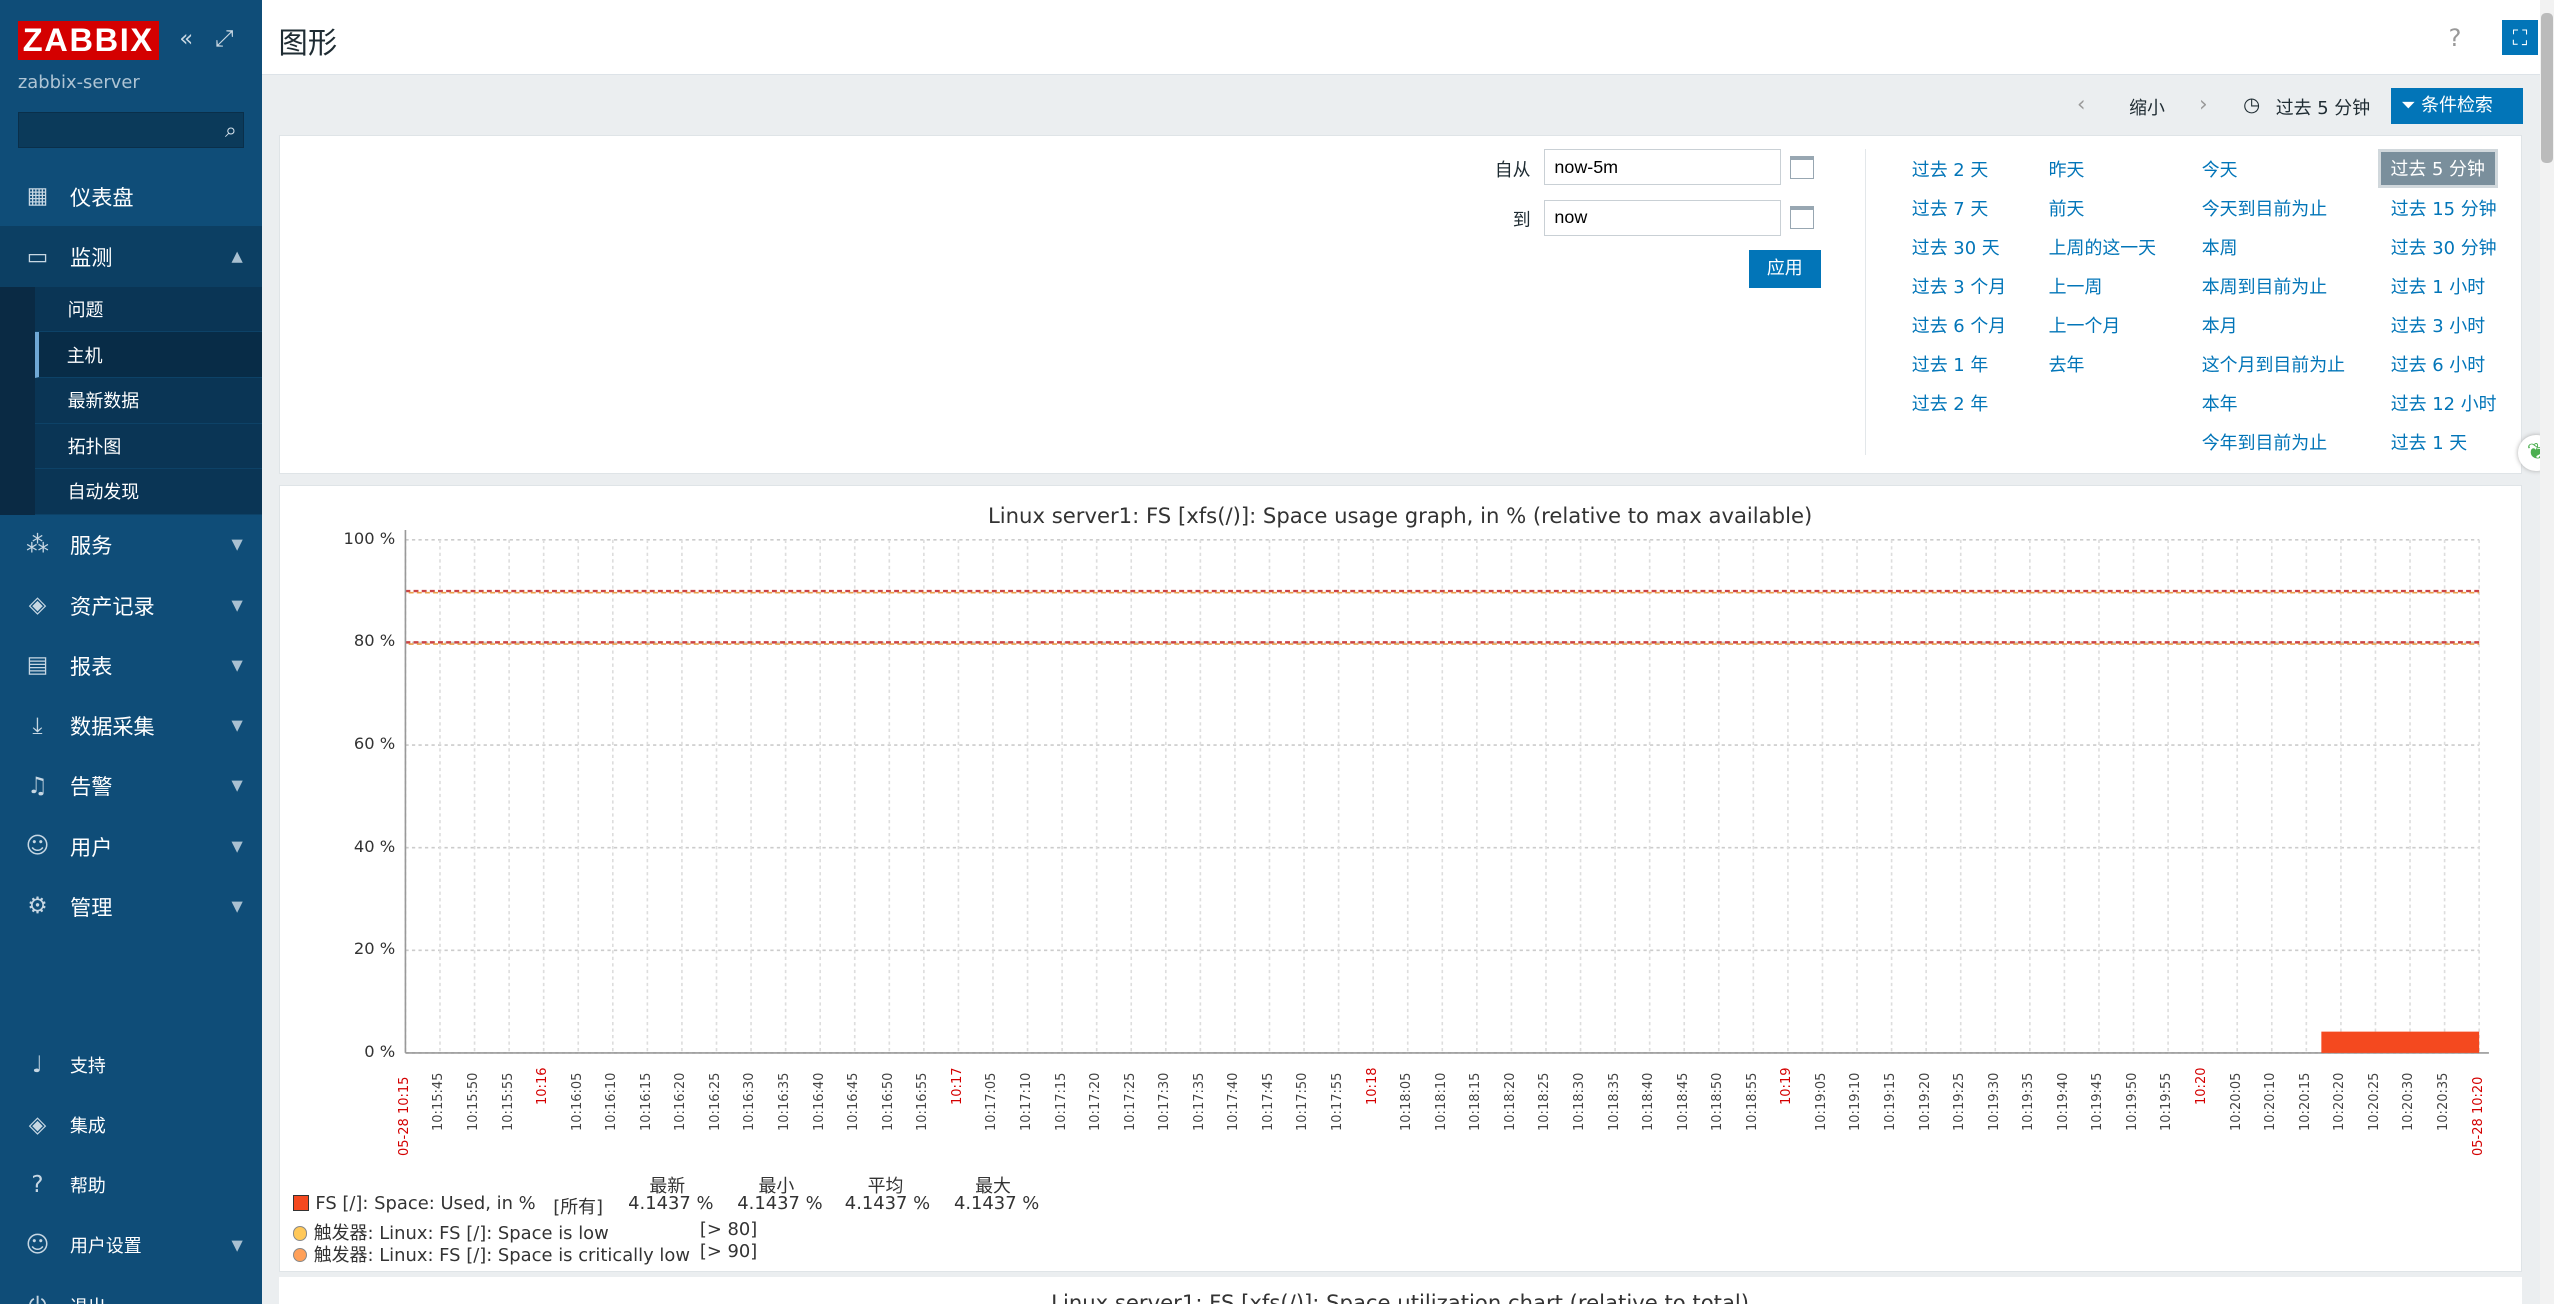  Describe the element at coordinates (149, 401) in the screenshot. I see `submenu-latest-data: 最新数据` at that location.